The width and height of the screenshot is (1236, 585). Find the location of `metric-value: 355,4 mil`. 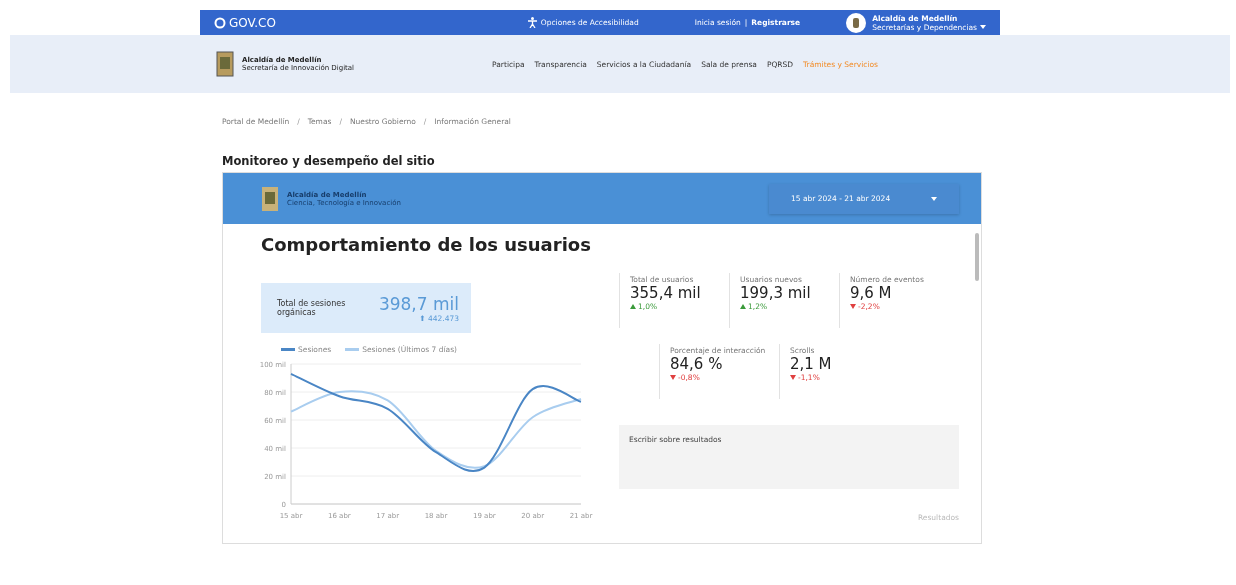

metric-value: 355,4 mil is located at coordinates (666, 293).